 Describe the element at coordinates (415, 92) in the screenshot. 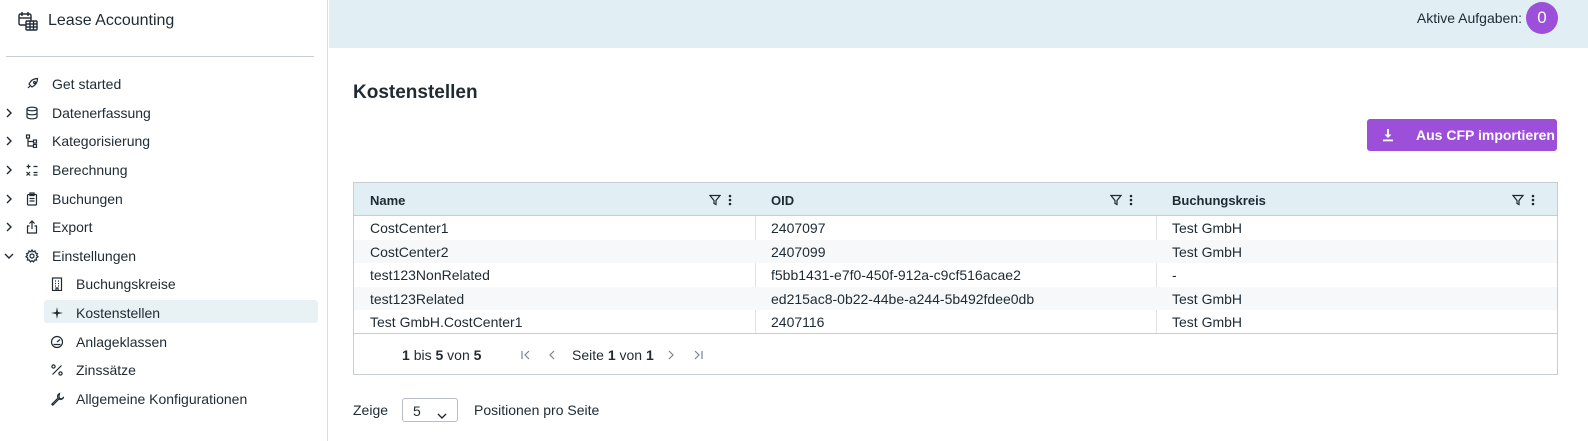

I see `page-title: Kostenstellen` at that location.